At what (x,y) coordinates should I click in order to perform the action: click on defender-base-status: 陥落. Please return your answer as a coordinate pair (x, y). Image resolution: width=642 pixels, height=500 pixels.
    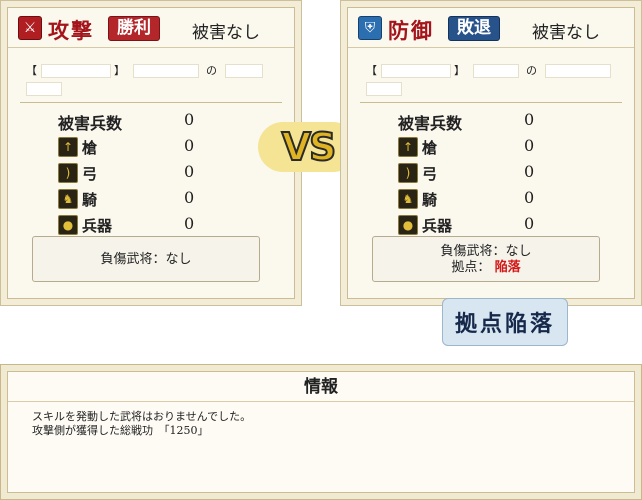
    Looking at the image, I should click on (507, 267).